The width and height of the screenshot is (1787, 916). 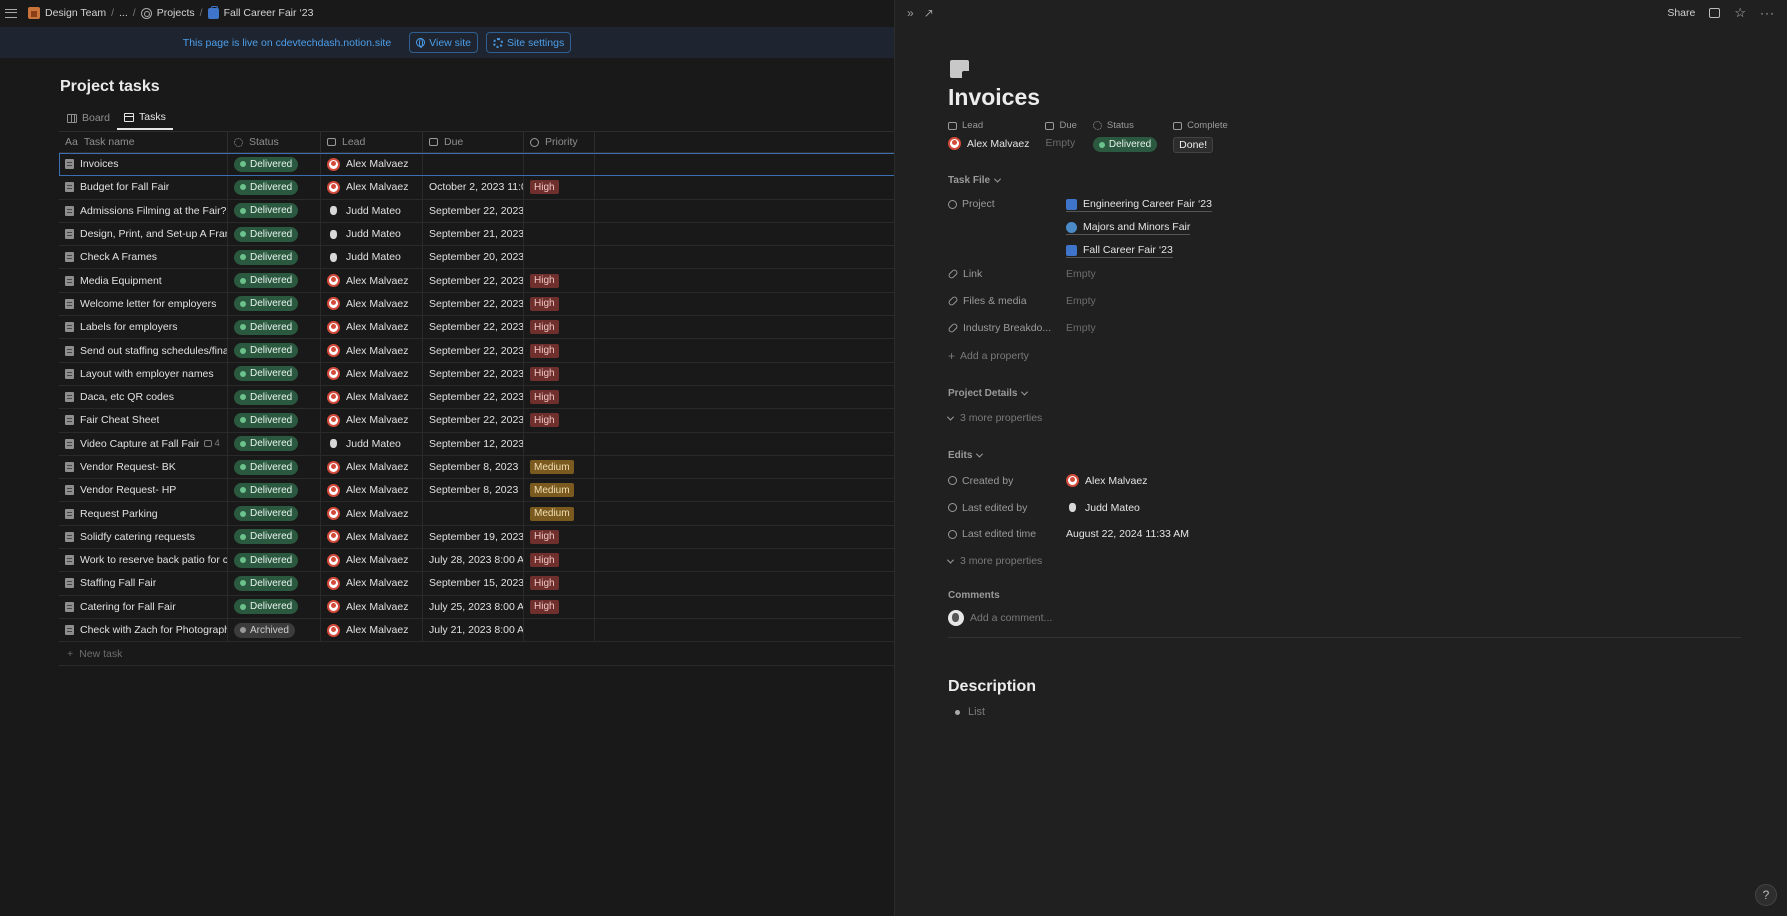 I want to click on cell-task-name: Vendor Request- HP, so click(x=143, y=490).